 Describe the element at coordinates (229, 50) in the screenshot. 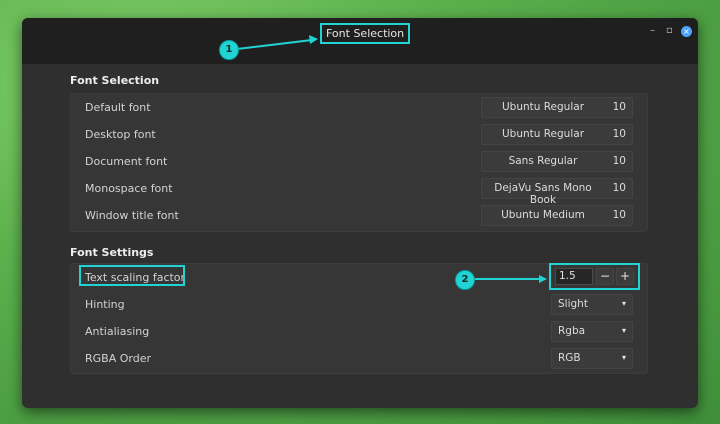

I see `callout-1: 1` at that location.